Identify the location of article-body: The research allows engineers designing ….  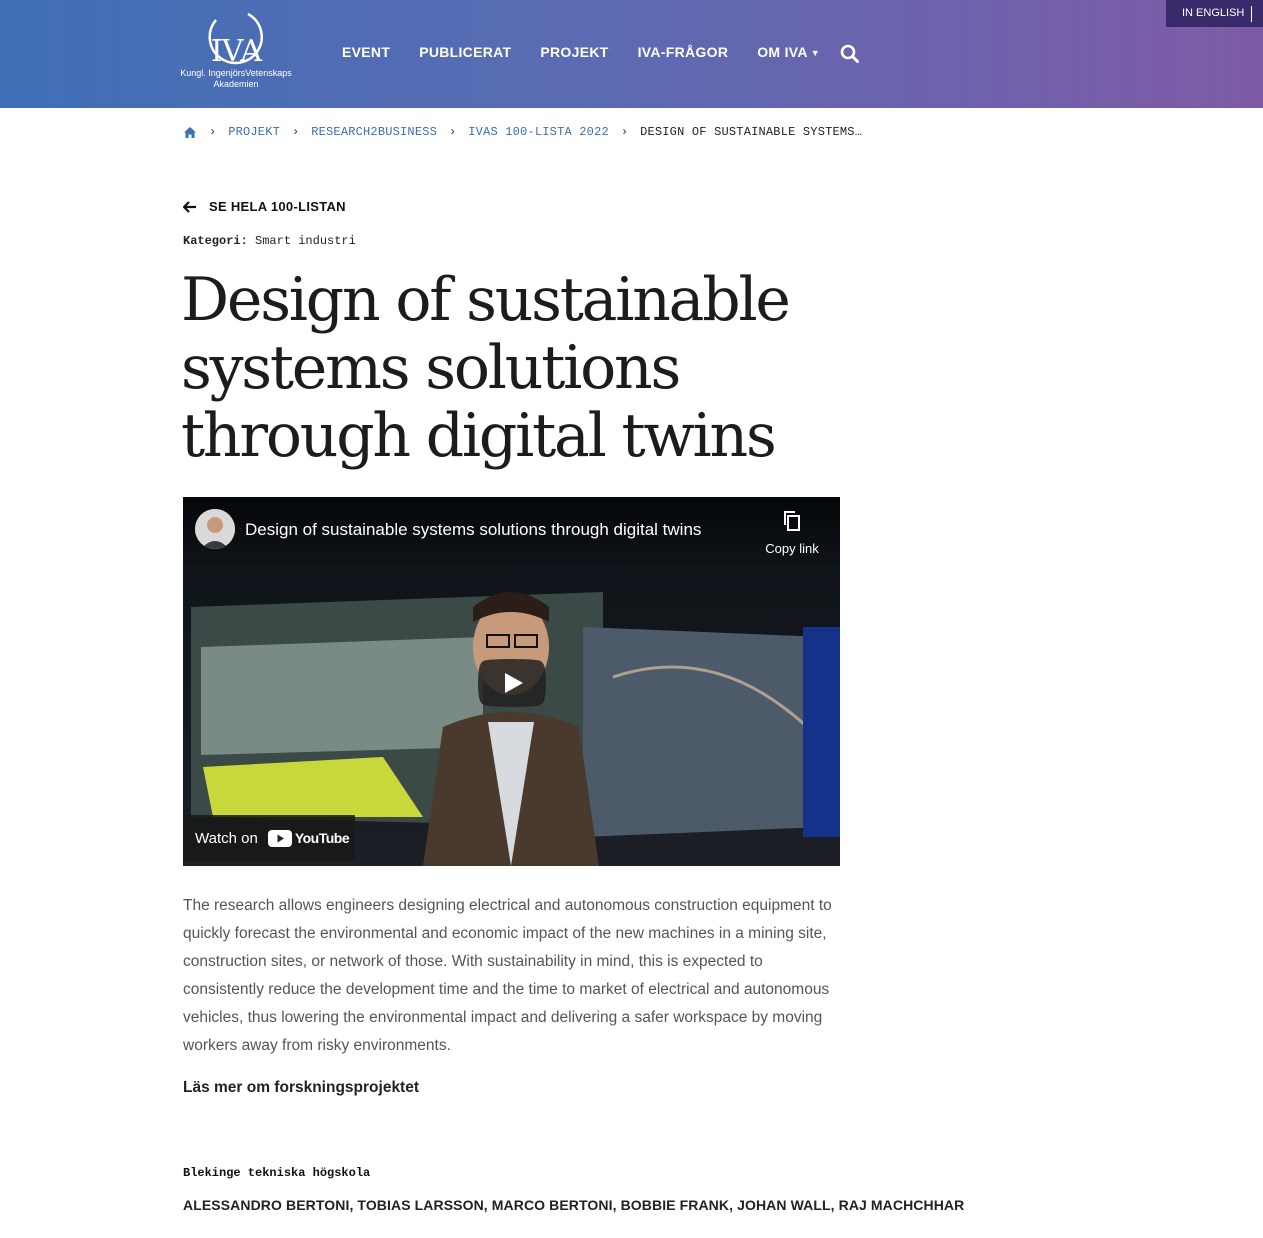
(507, 975).